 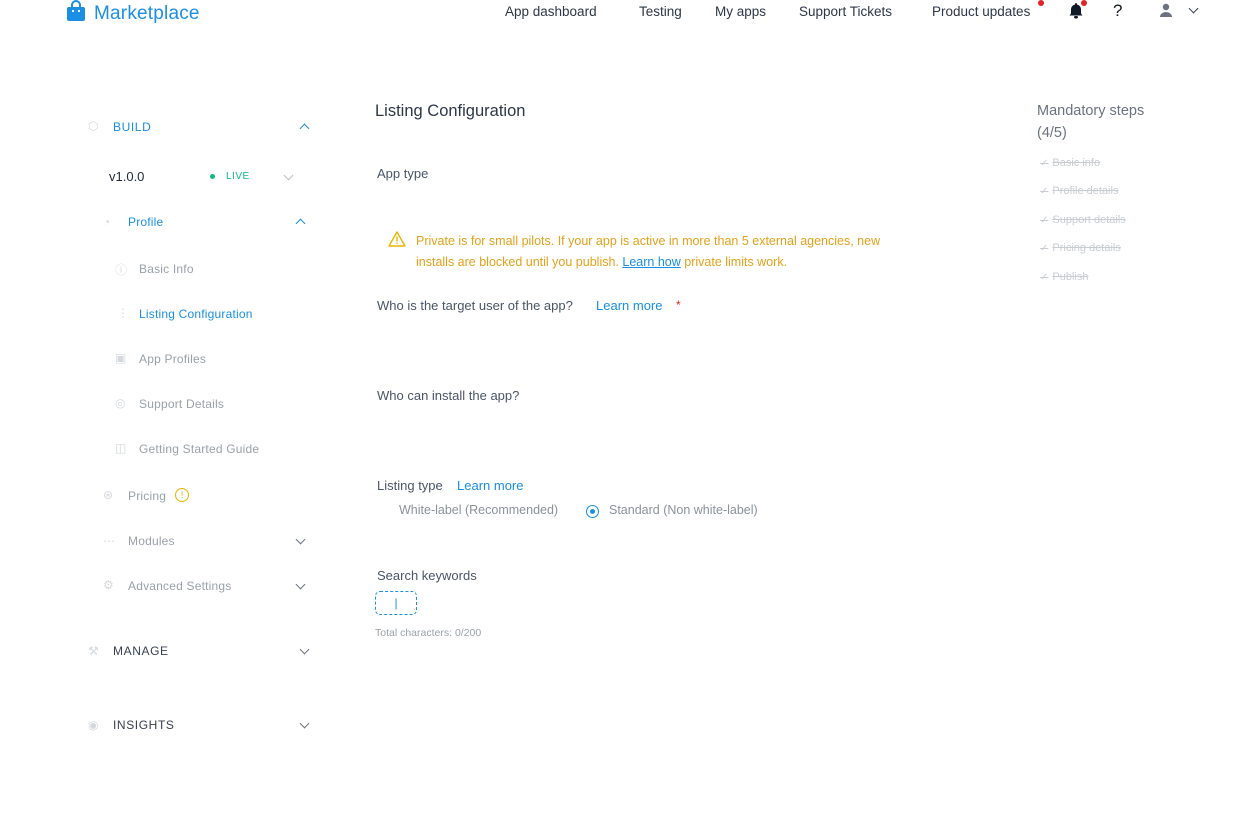 What do you see at coordinates (182, 495) in the screenshot?
I see `pricing-warning-icon: !` at bounding box center [182, 495].